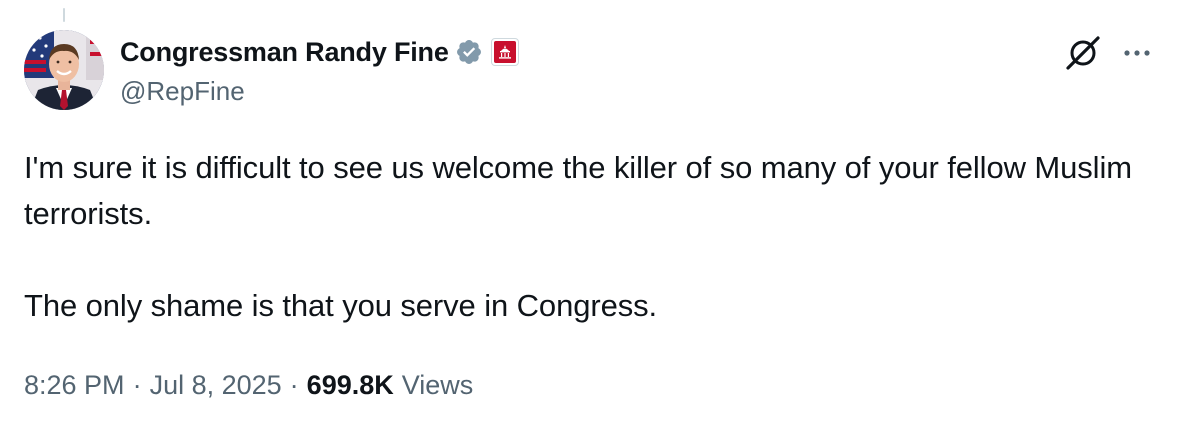 The image size is (1182, 440). I want to click on author-display-name: Congressman Randy Fine, so click(284, 52).